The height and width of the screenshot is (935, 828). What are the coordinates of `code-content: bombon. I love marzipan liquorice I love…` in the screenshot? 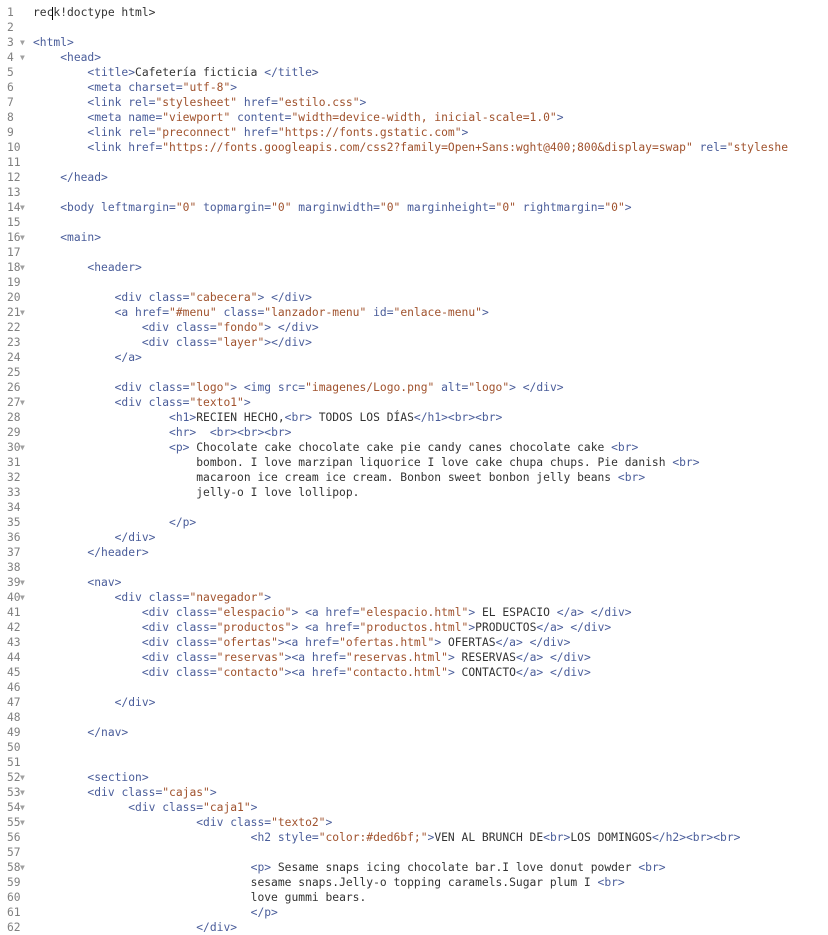 It's located at (366, 462).